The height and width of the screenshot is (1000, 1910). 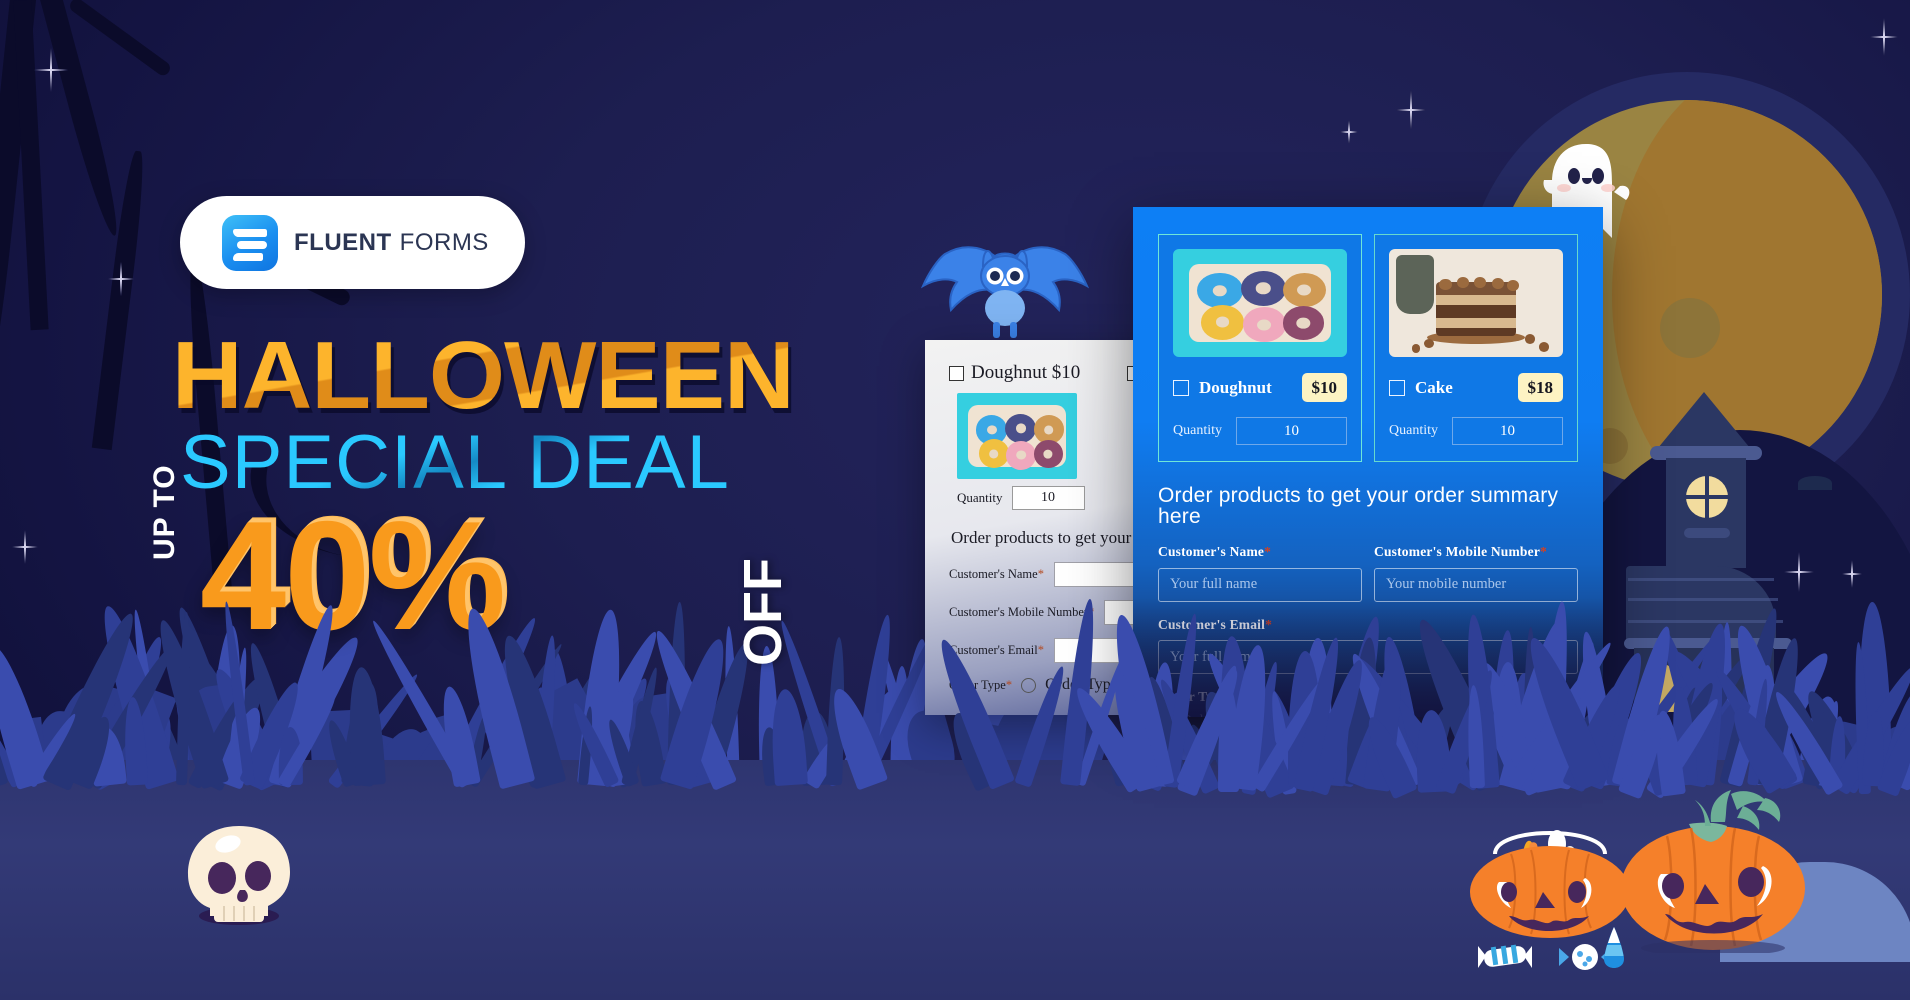 What do you see at coordinates (1397, 387) in the screenshot?
I see `product-checkbox-cake` at bounding box center [1397, 387].